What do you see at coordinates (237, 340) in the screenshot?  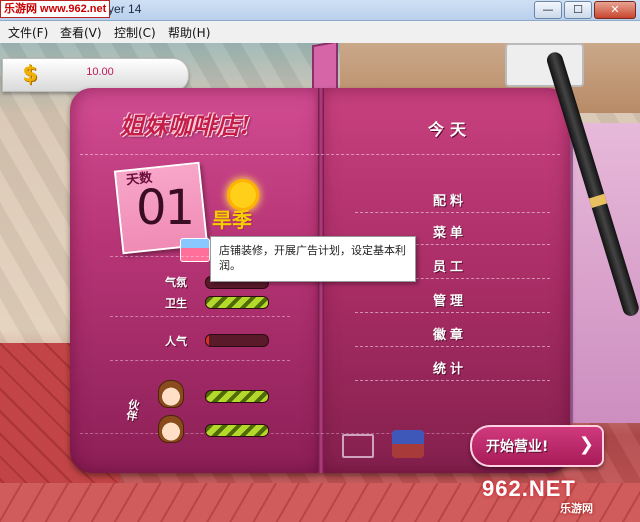 I see `popularity-bar` at bounding box center [237, 340].